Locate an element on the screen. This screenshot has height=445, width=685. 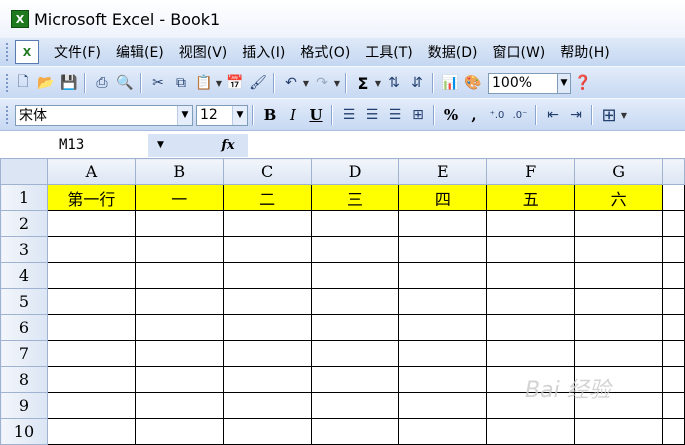
print-preview-icon: 🔍 is located at coordinates (125, 83).